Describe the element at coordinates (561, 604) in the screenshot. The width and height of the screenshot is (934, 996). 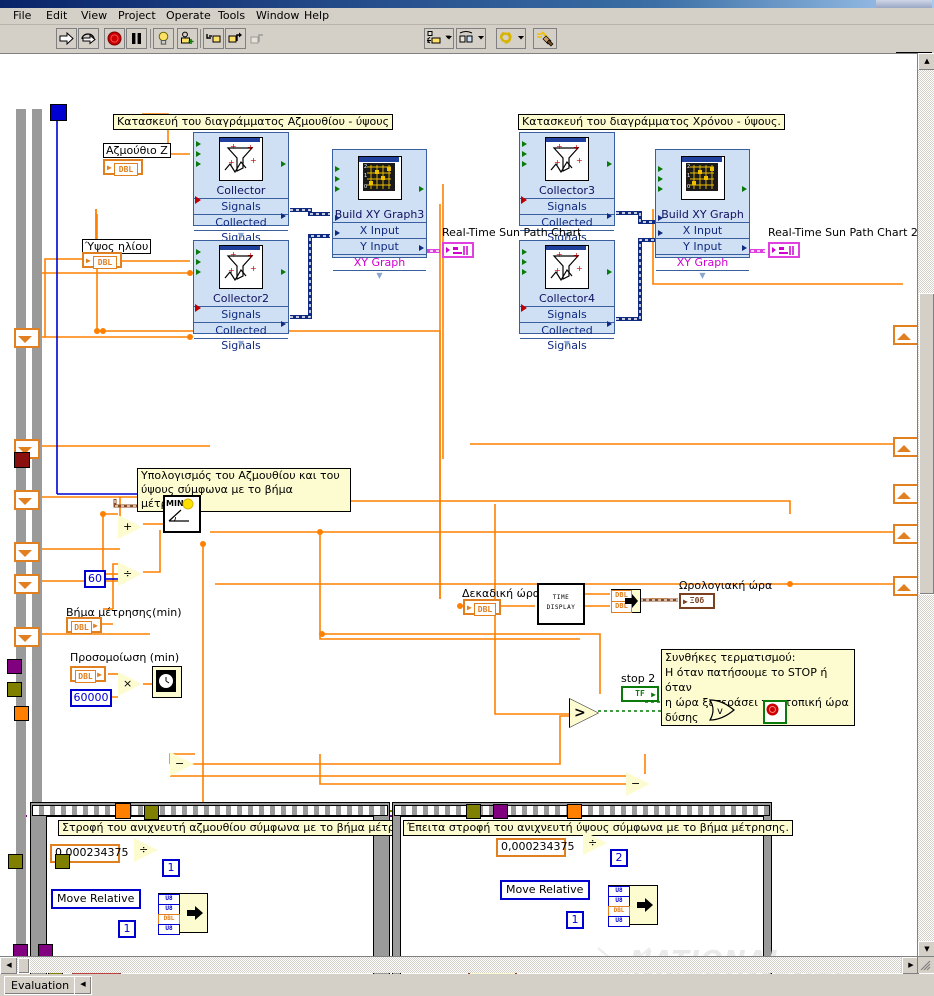
I see `subvi-time-display: TIME DISPLAY` at that location.